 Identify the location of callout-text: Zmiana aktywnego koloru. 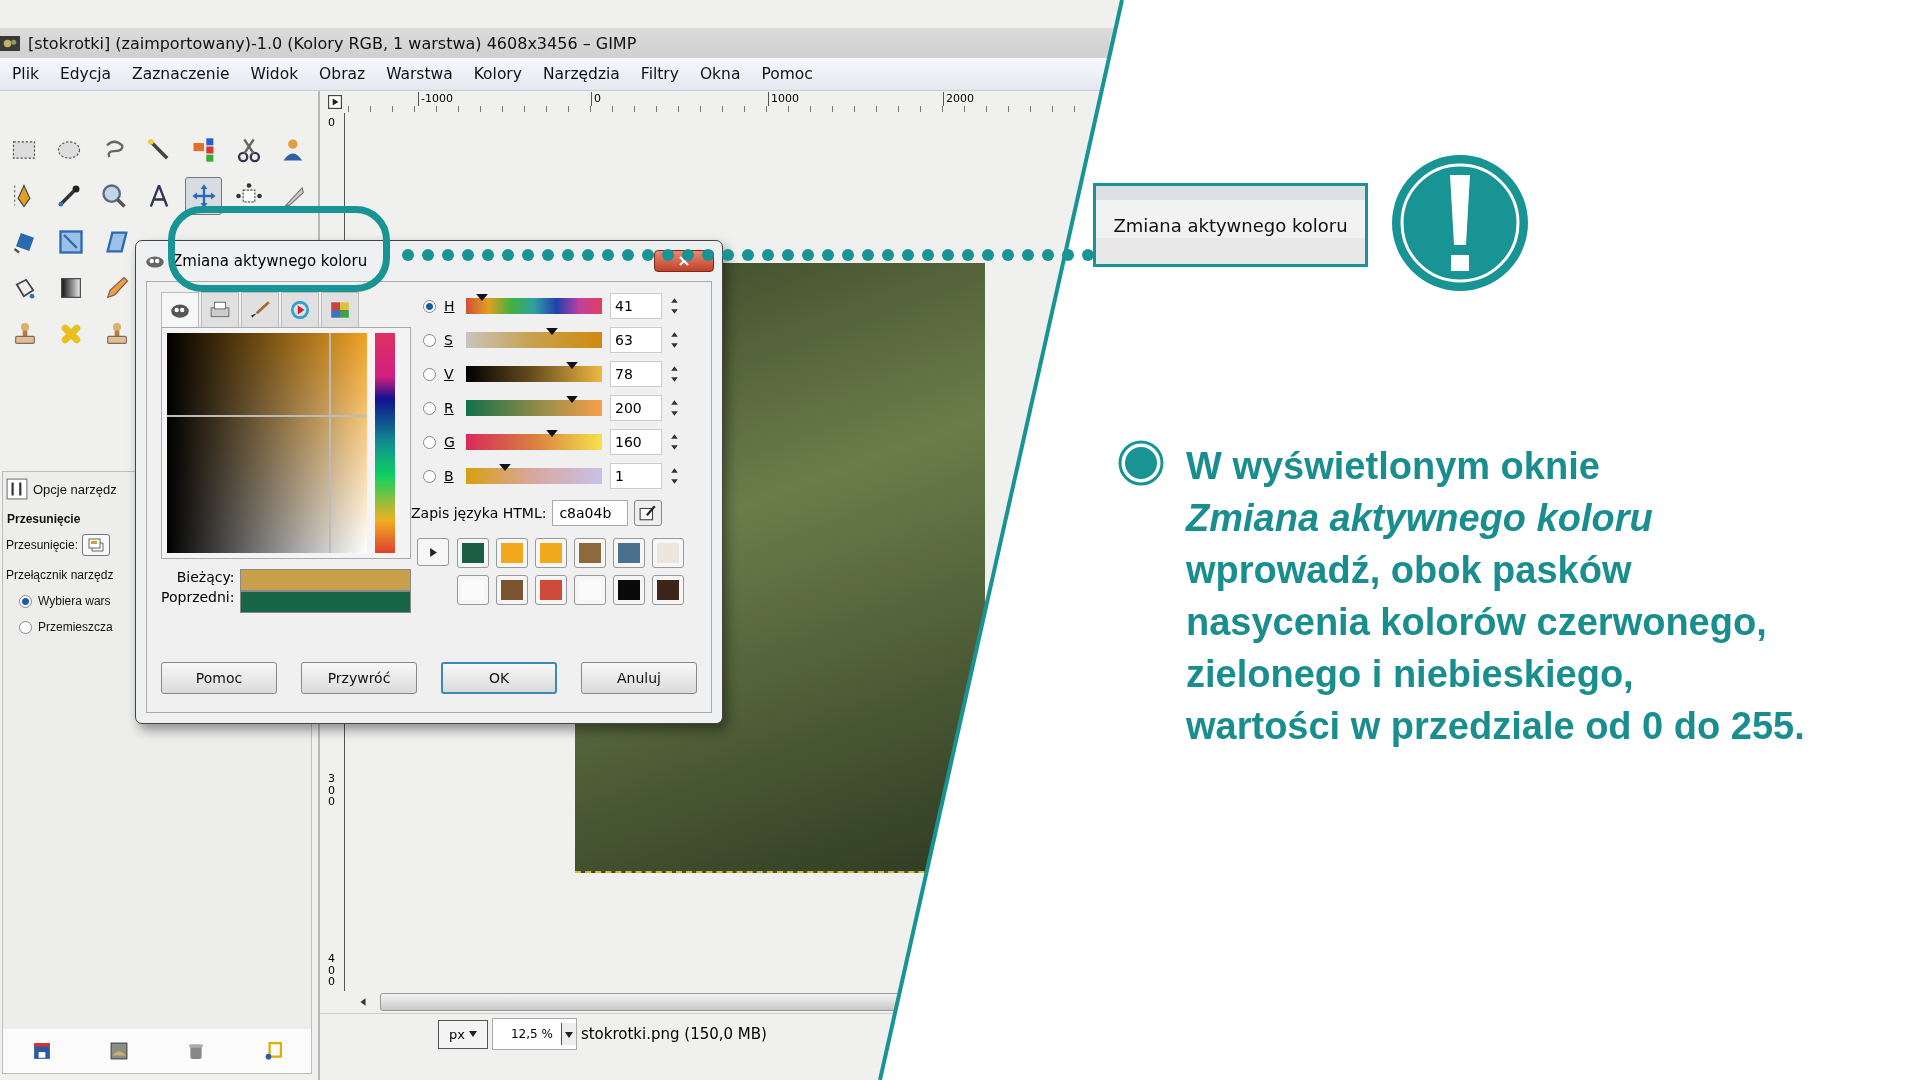
(1230, 225).